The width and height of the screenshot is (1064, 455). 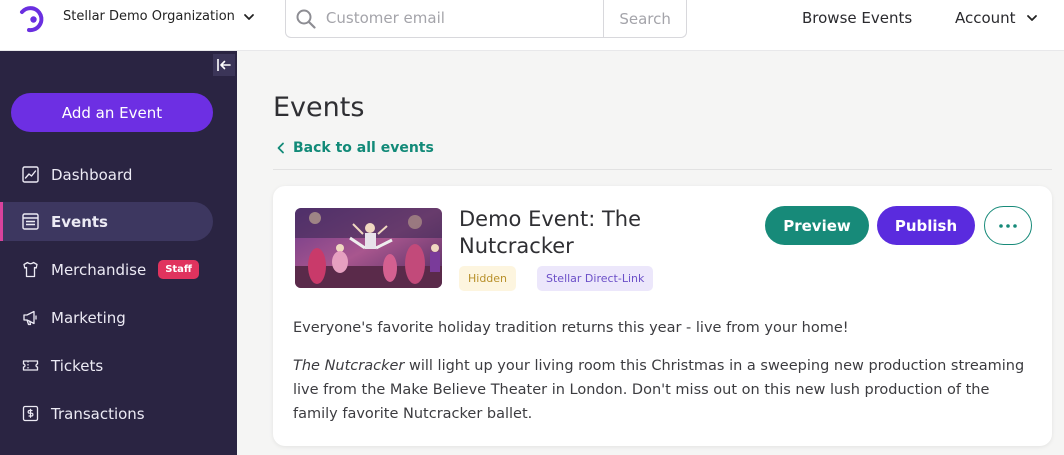 What do you see at coordinates (79, 221) in the screenshot?
I see `sidebar-item-label: Events` at bounding box center [79, 221].